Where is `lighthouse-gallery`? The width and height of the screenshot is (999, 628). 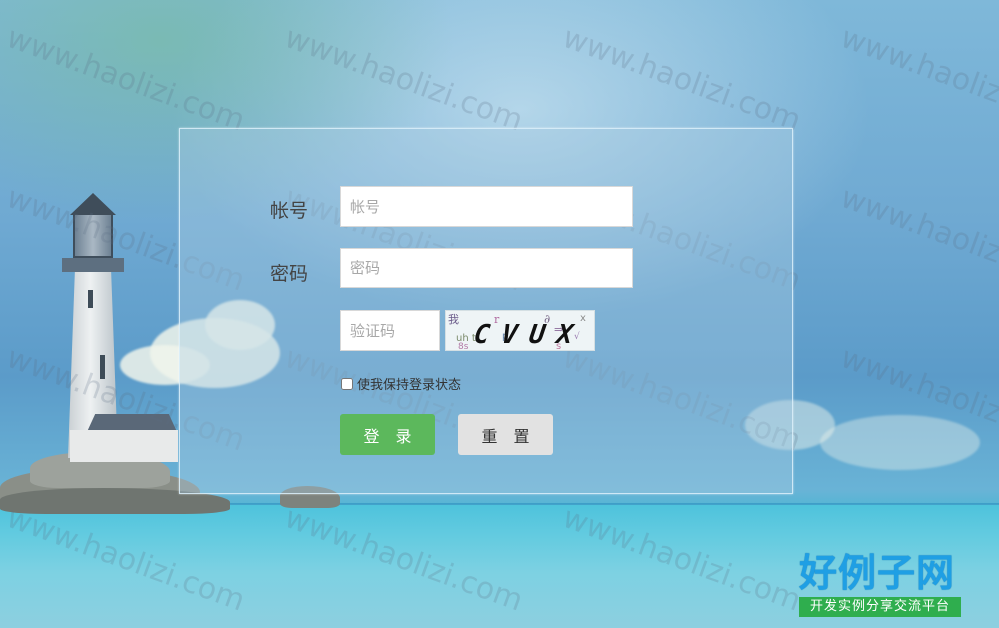 lighthouse-gallery is located at coordinates (93, 265).